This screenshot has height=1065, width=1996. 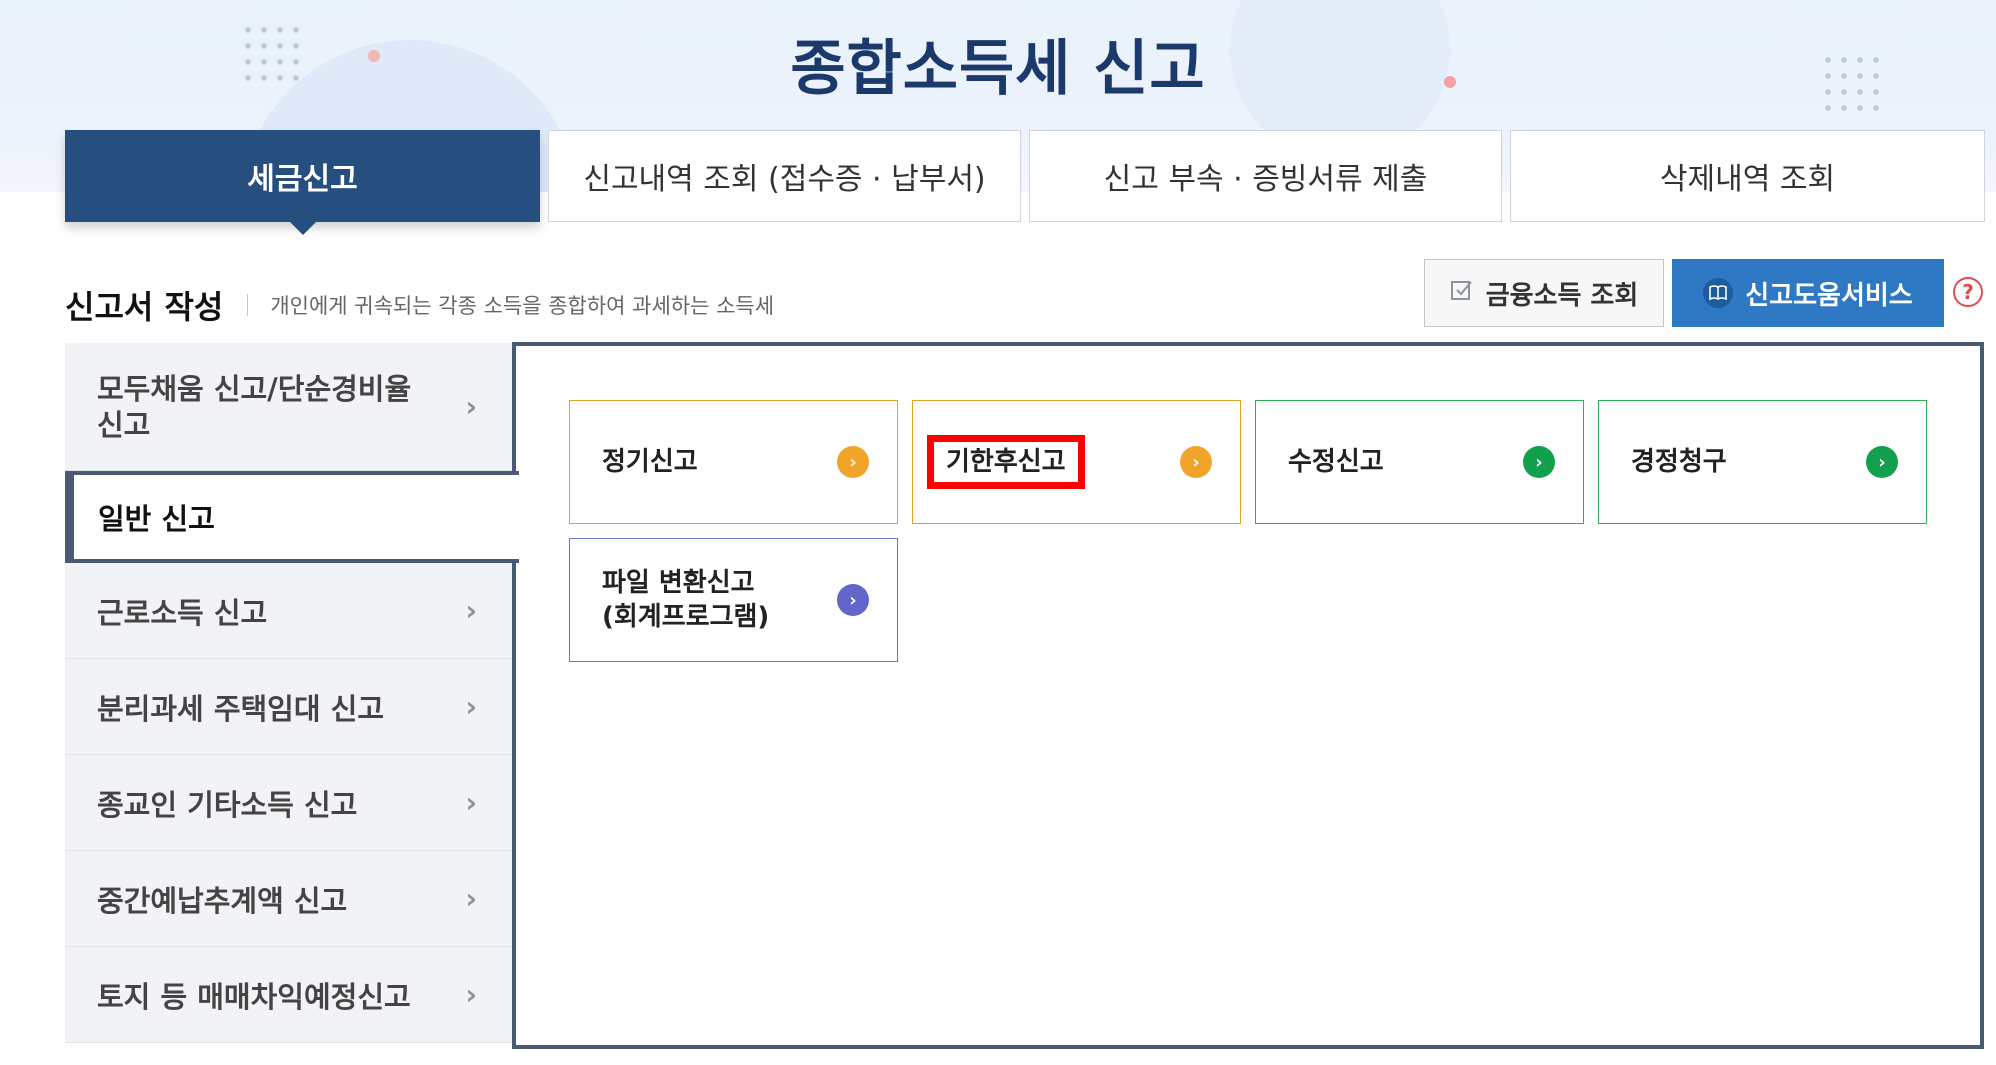 What do you see at coordinates (522, 306) in the screenshot?
I see `section-description: 개인에게 귀속되는 각종 소득을 종합하여 과세하는 소득세` at bounding box center [522, 306].